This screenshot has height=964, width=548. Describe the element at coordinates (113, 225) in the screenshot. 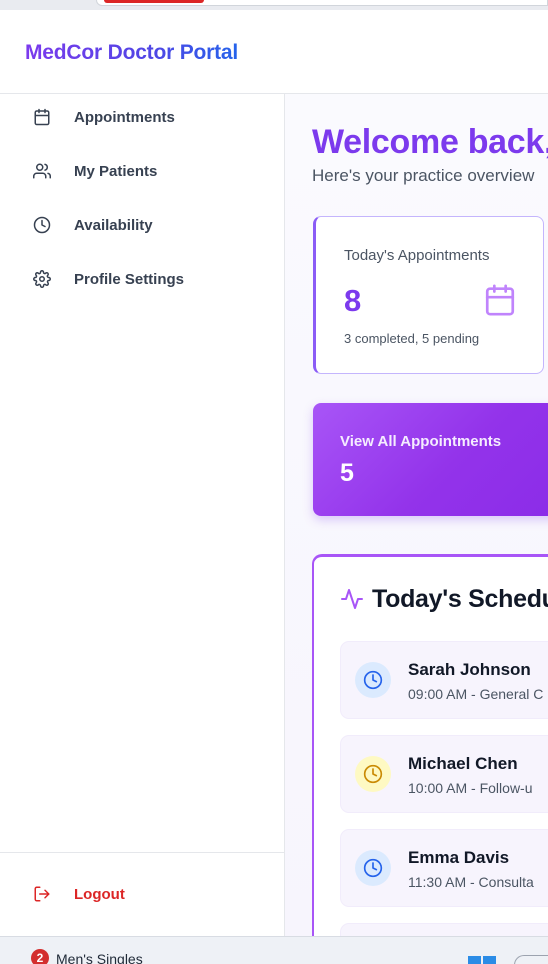

I see `sidebar-item-label: Availability` at that location.